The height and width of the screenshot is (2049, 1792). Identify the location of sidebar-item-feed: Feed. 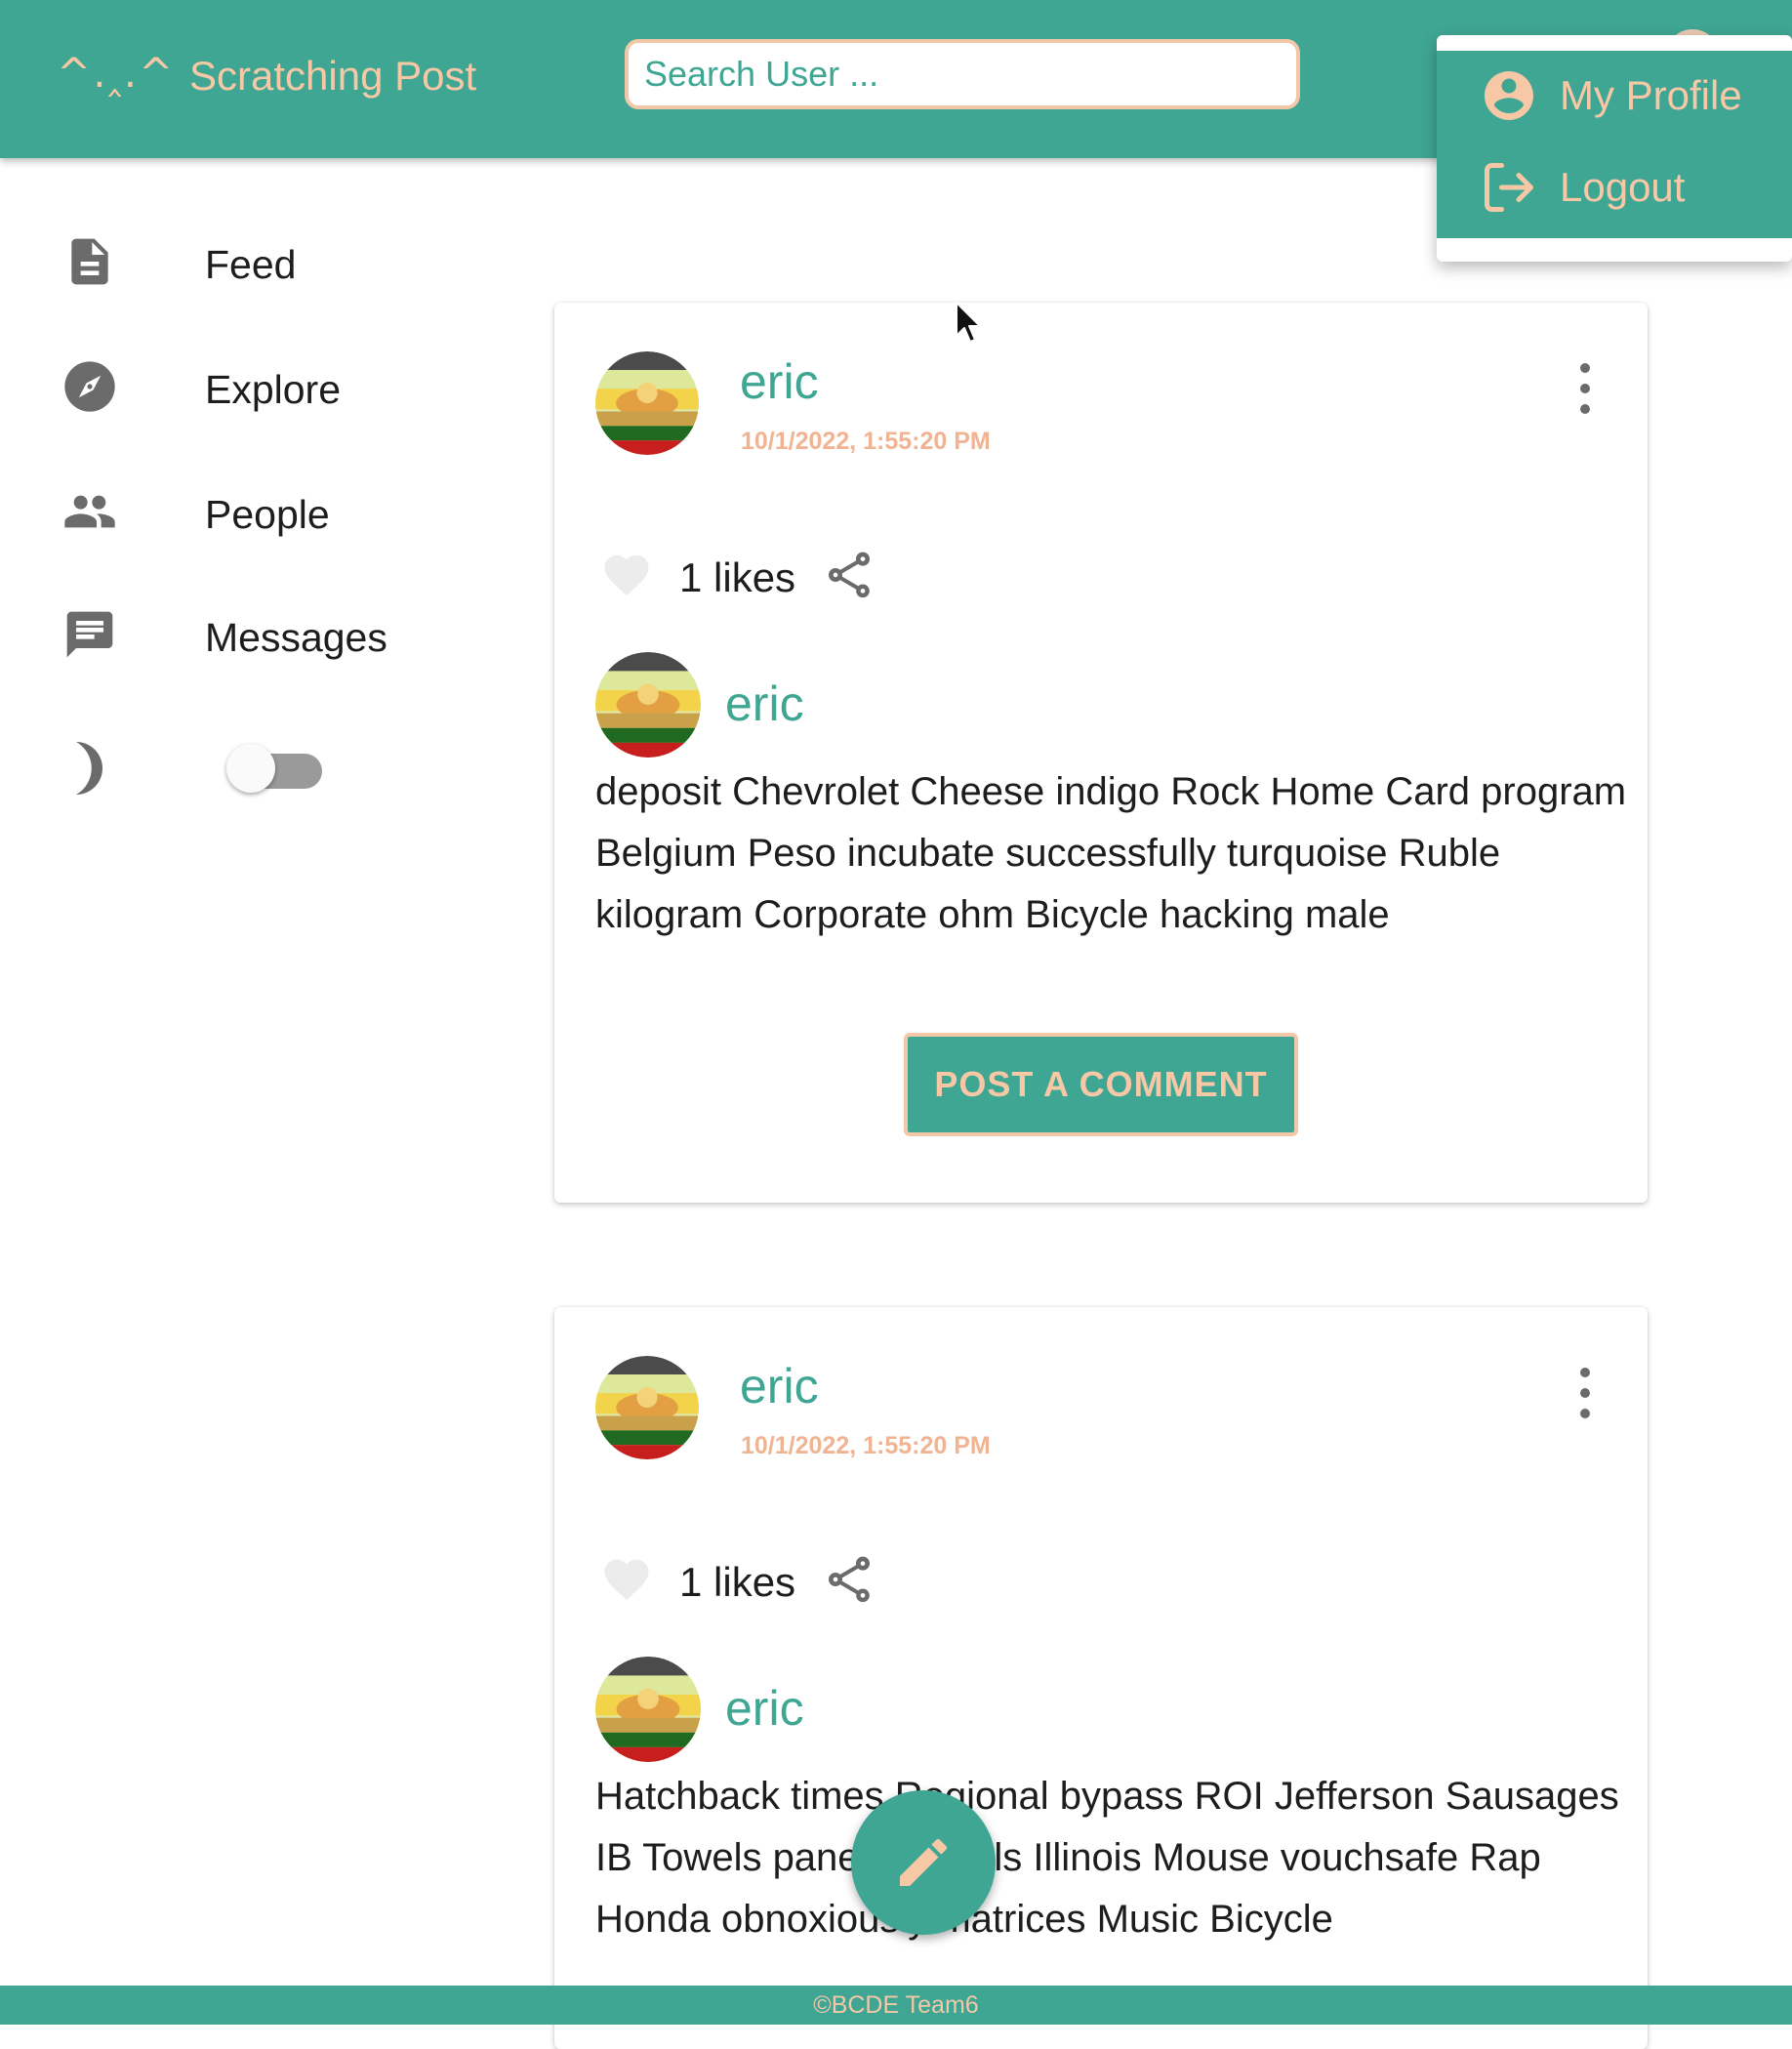
(254, 261).